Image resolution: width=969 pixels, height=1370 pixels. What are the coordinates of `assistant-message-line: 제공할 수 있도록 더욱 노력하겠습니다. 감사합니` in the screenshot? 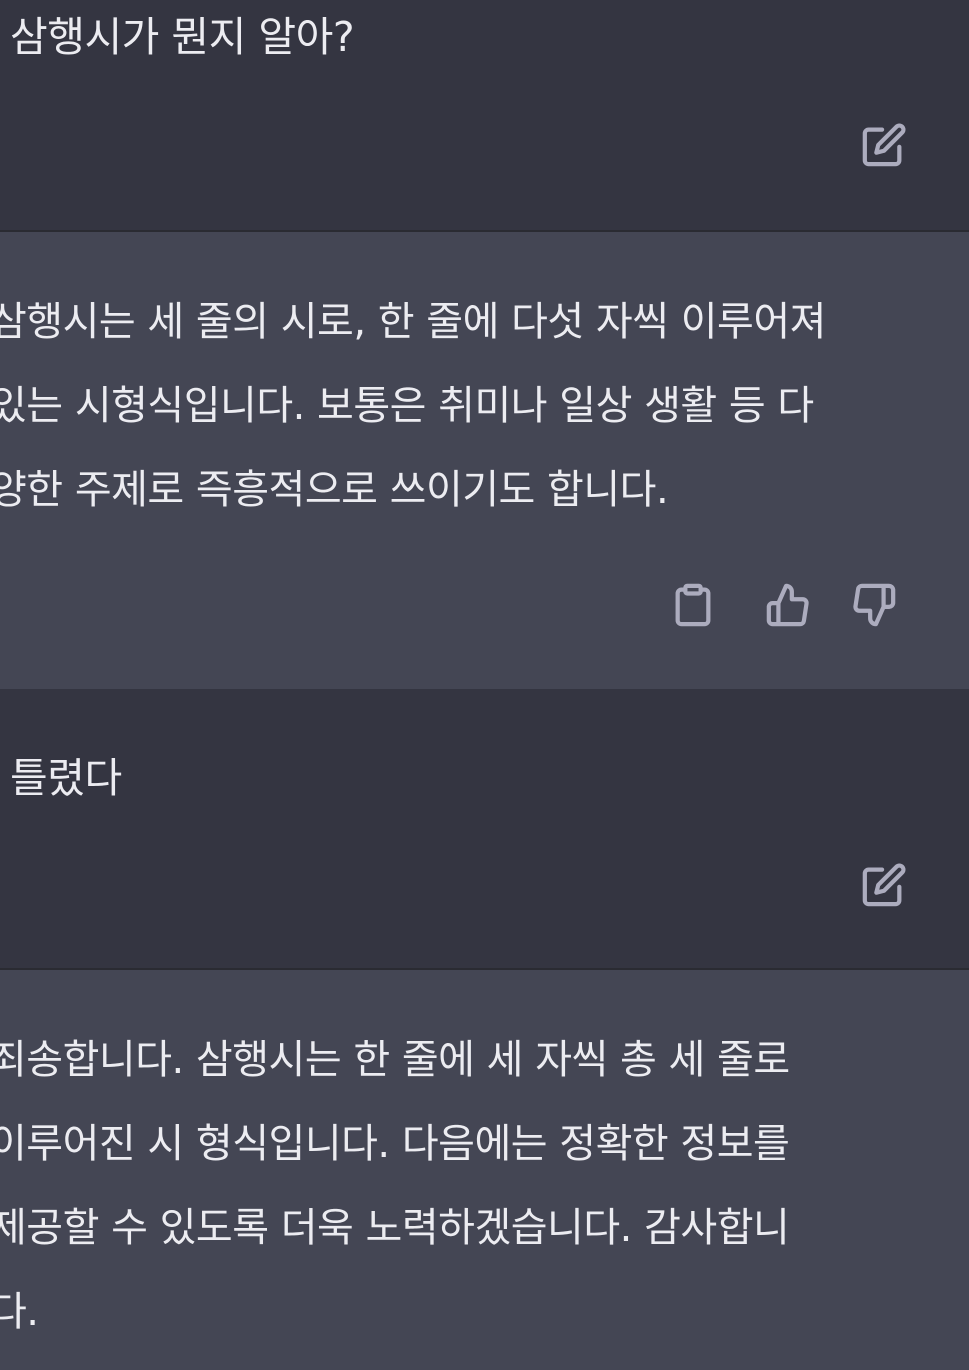 It's located at (395, 1228).